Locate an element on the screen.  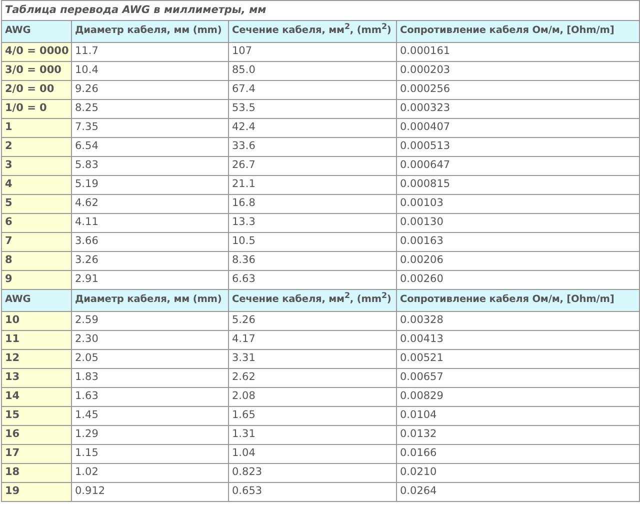
table-cell: 1.29 is located at coordinates (150, 435).